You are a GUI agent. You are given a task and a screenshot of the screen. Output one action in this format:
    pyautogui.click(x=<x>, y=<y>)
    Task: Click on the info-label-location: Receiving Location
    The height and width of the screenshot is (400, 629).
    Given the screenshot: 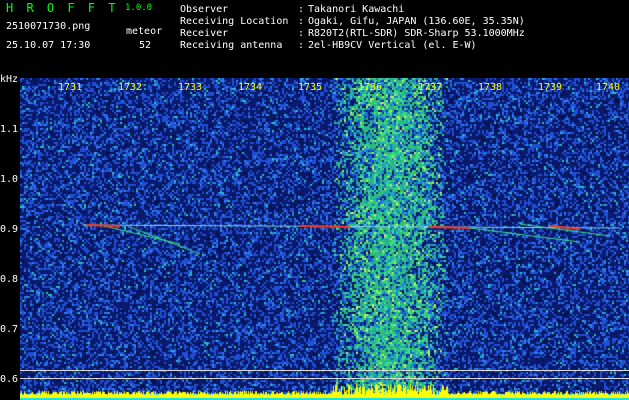 What is the action you would take?
    pyautogui.click(x=234, y=21)
    